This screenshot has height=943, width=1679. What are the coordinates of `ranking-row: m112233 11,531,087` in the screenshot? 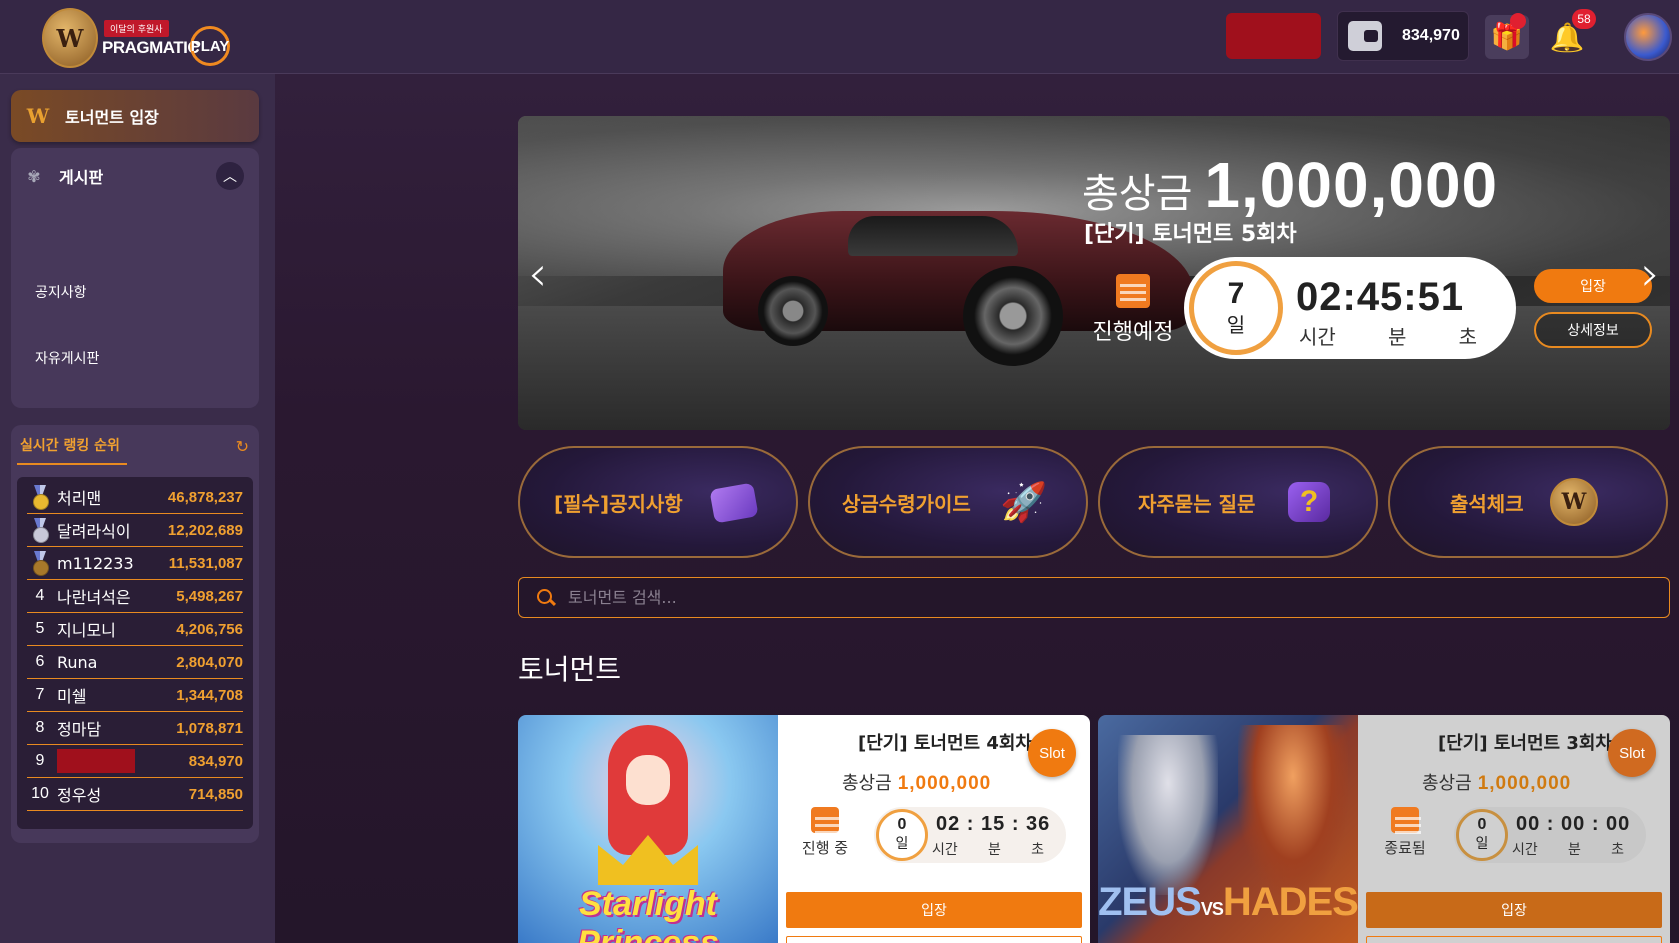 It's located at (135, 563).